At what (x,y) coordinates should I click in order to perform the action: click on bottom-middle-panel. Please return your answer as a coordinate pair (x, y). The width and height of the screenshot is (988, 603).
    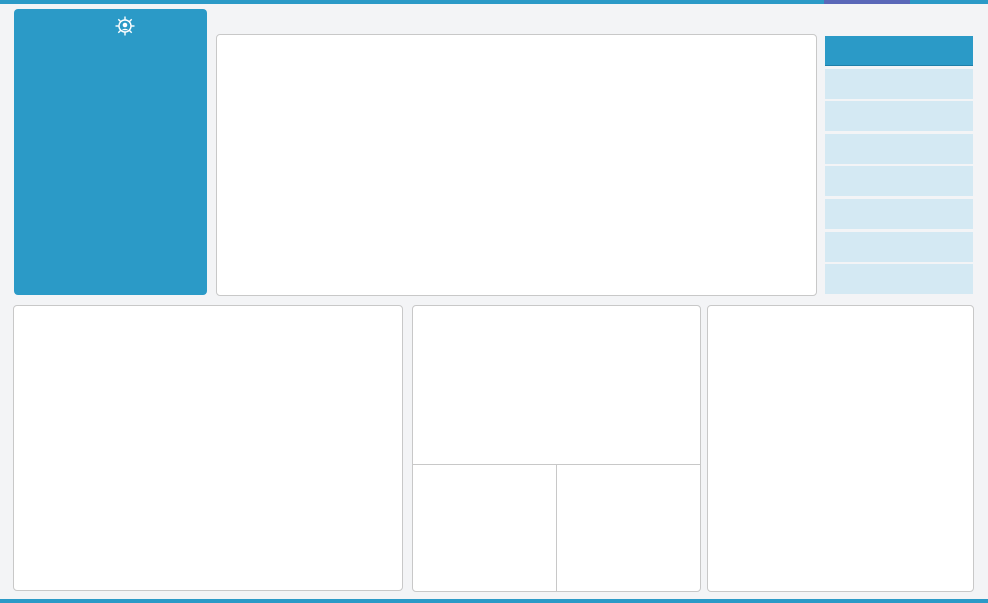
    Looking at the image, I should click on (556, 448).